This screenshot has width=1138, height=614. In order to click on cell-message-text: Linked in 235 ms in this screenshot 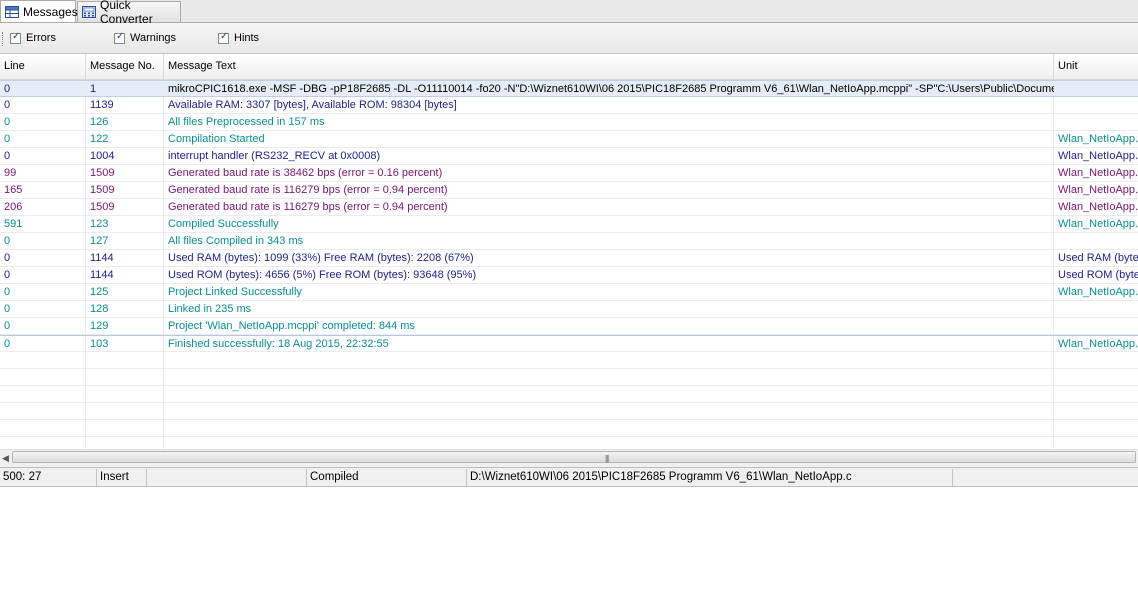, I will do `click(210, 309)`.